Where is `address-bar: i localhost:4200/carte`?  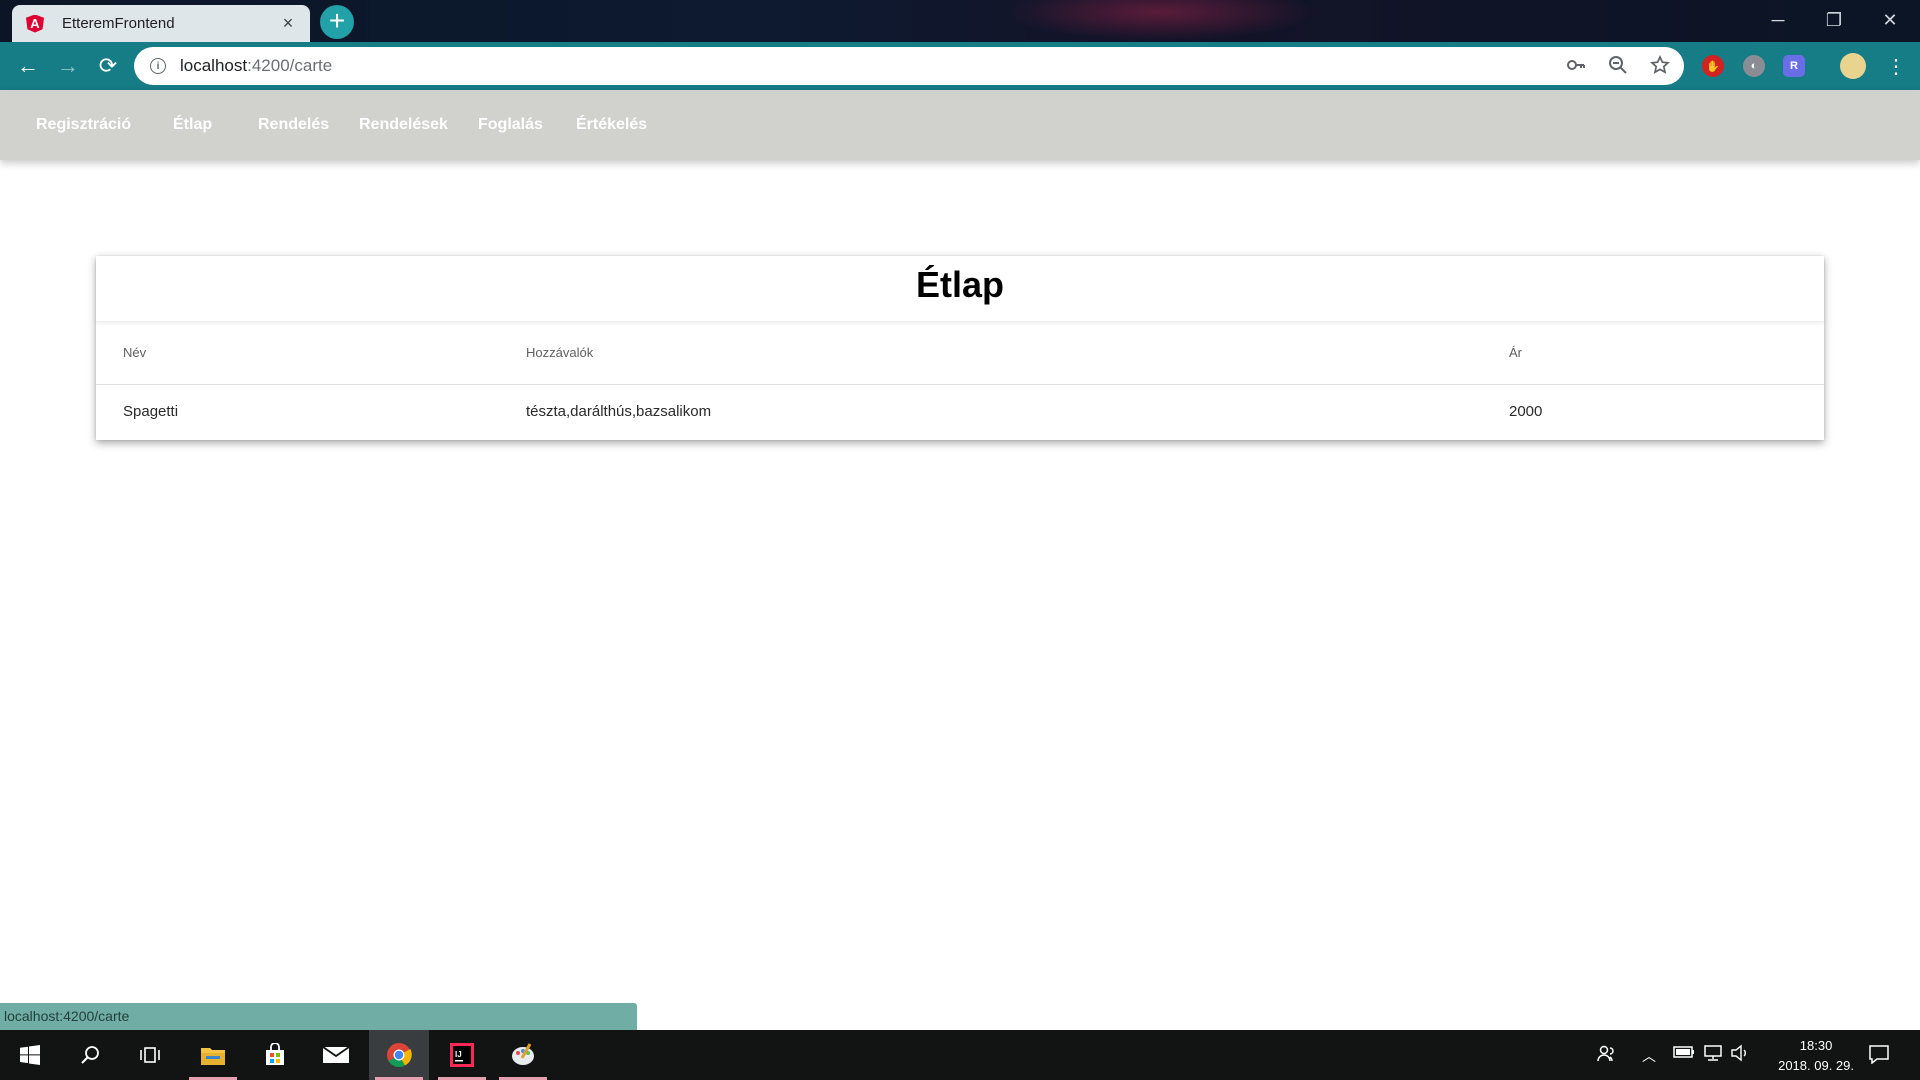 address-bar: i localhost:4200/carte is located at coordinates (909, 66).